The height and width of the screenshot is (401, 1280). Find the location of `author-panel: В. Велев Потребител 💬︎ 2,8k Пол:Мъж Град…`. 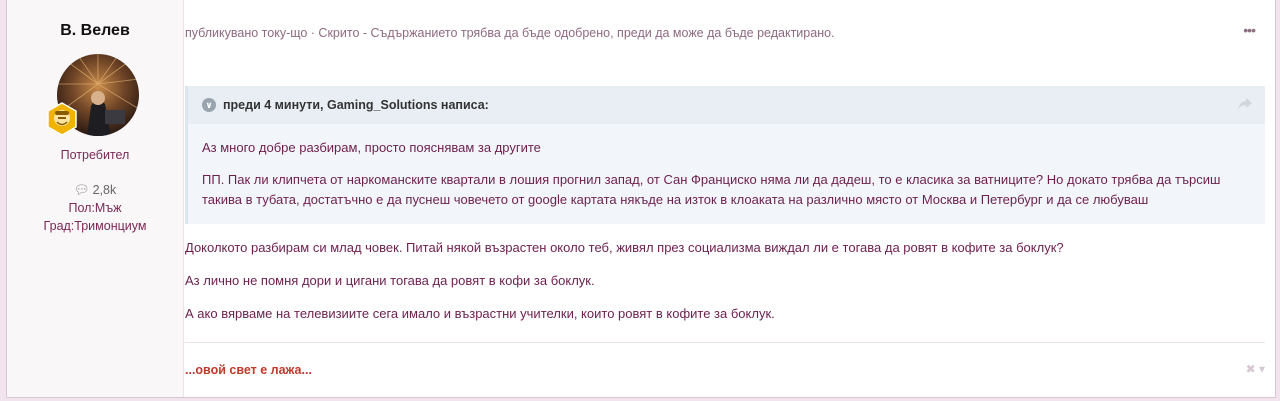

author-panel: В. Велев Потребител 💬︎ 2,8k Пол:Мъж Град… is located at coordinates (95, 198).